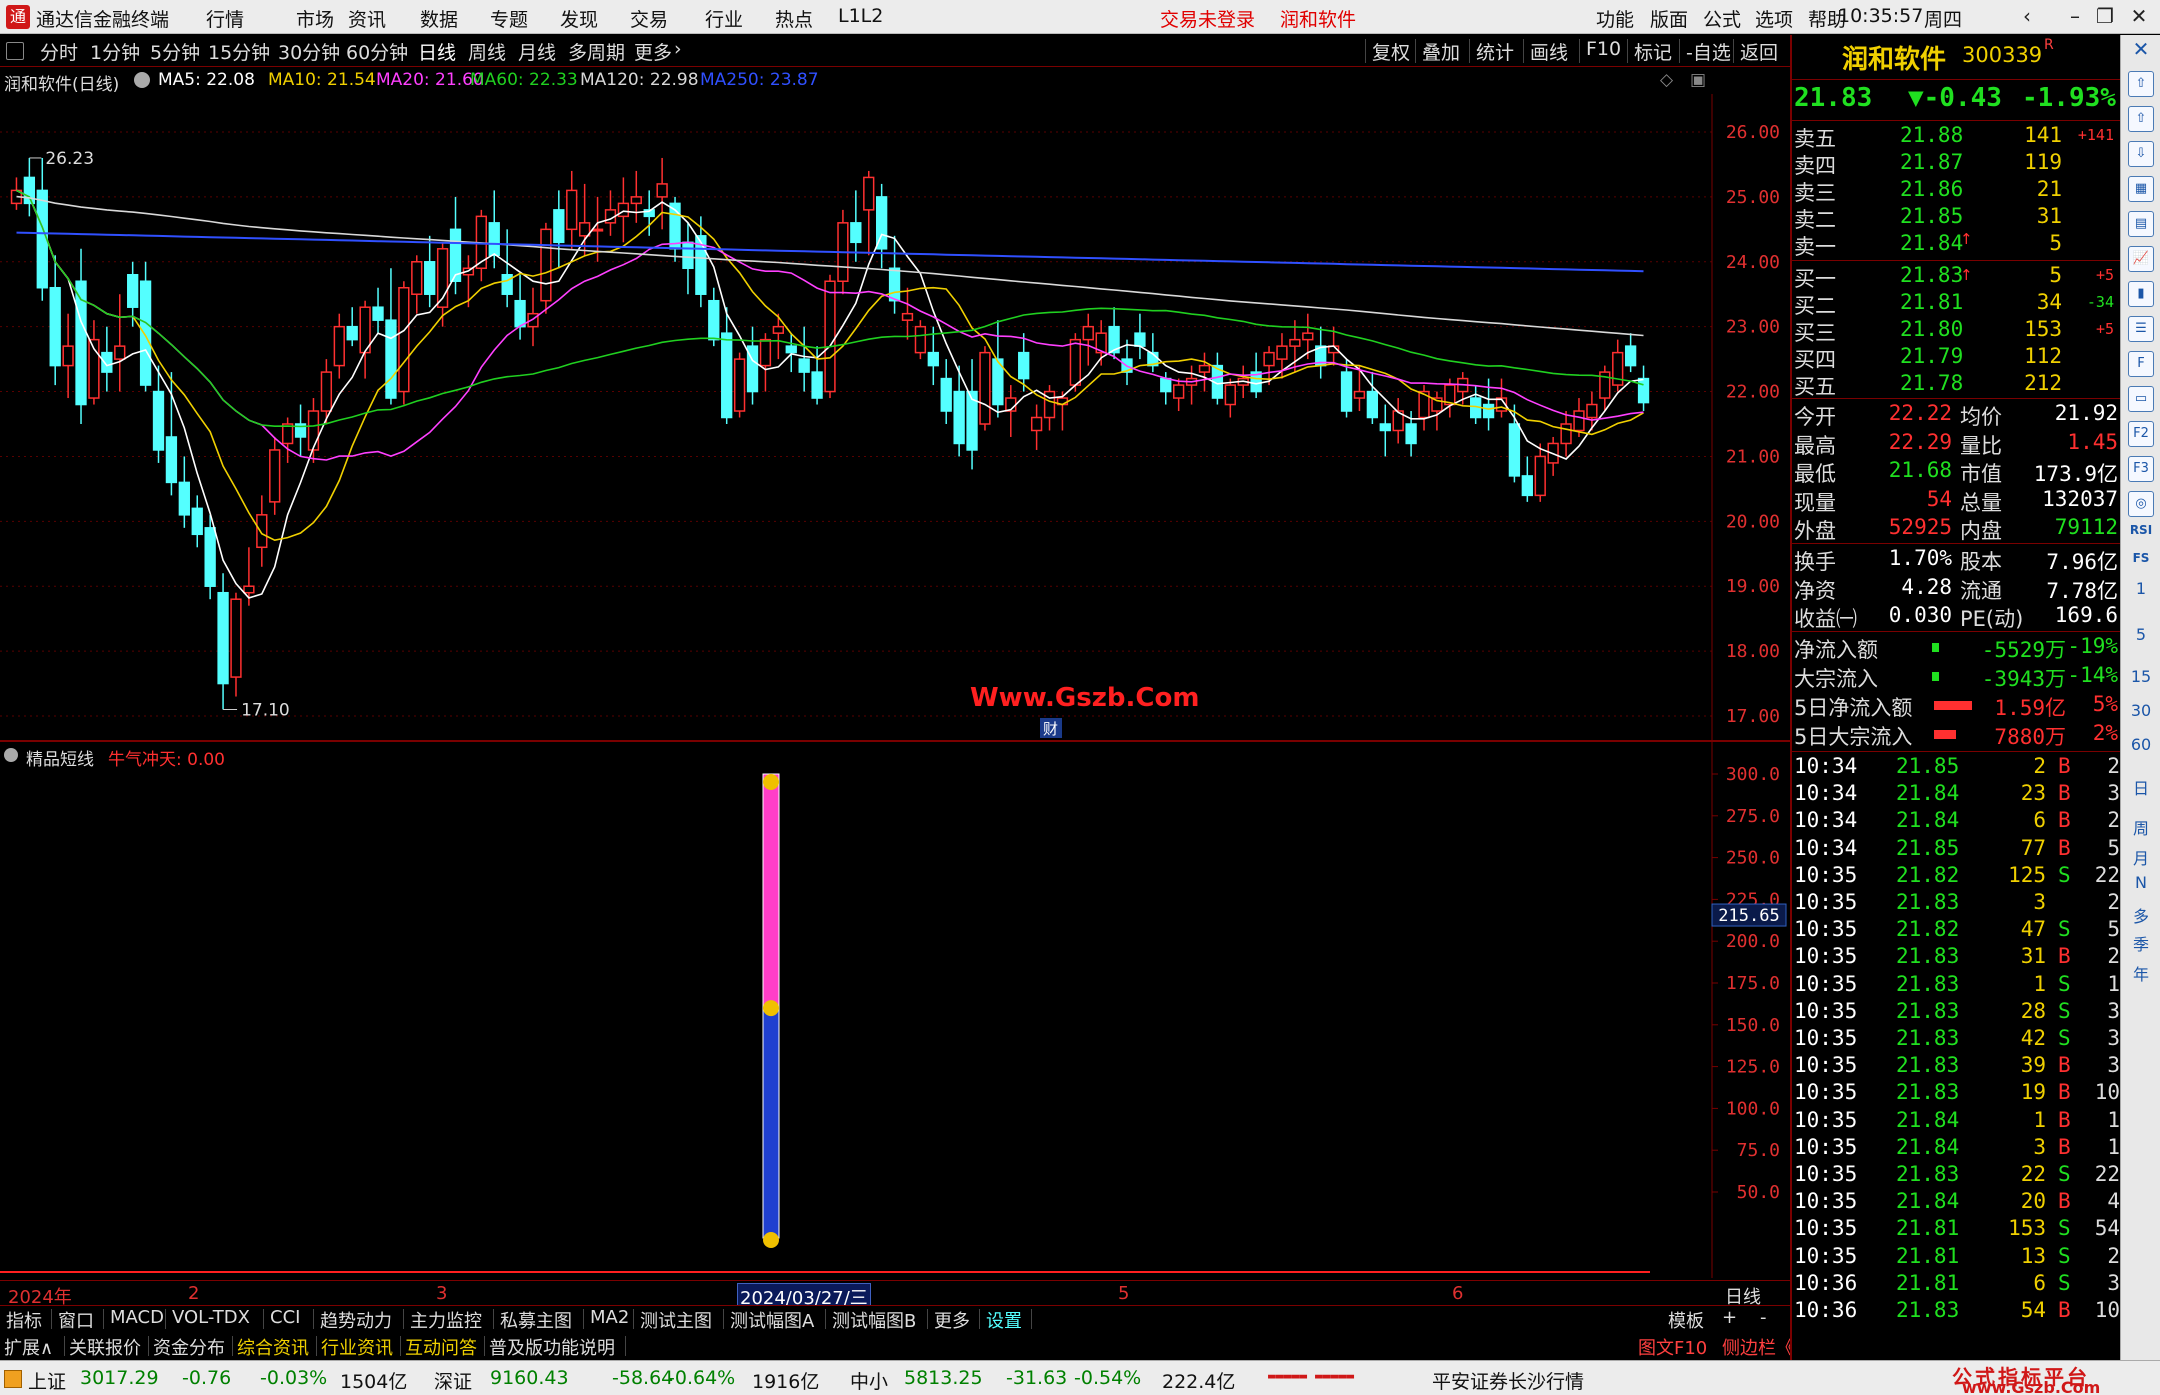 Image resolution: width=2160 pixels, height=1395 pixels. I want to click on grid-icon-3: ▦, so click(2141, 189).